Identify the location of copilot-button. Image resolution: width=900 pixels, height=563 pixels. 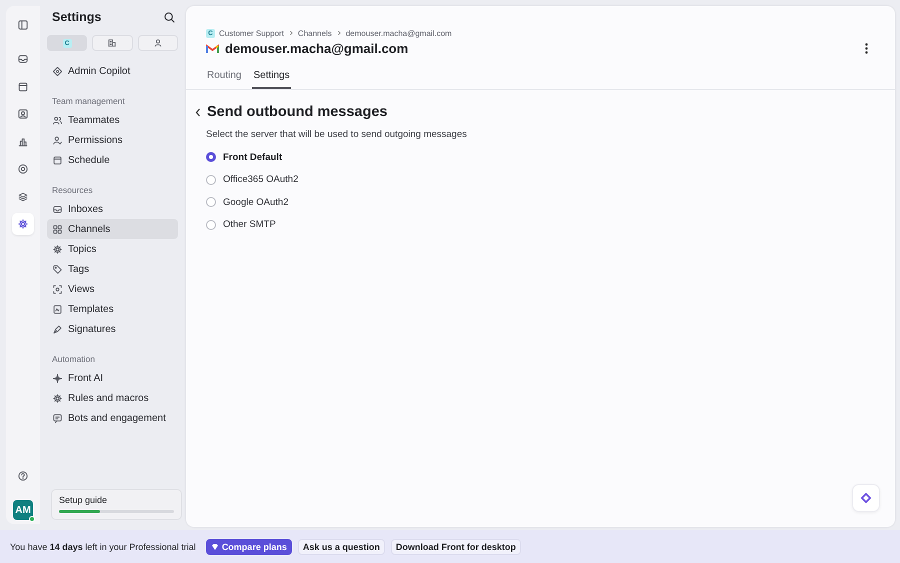
(866, 498).